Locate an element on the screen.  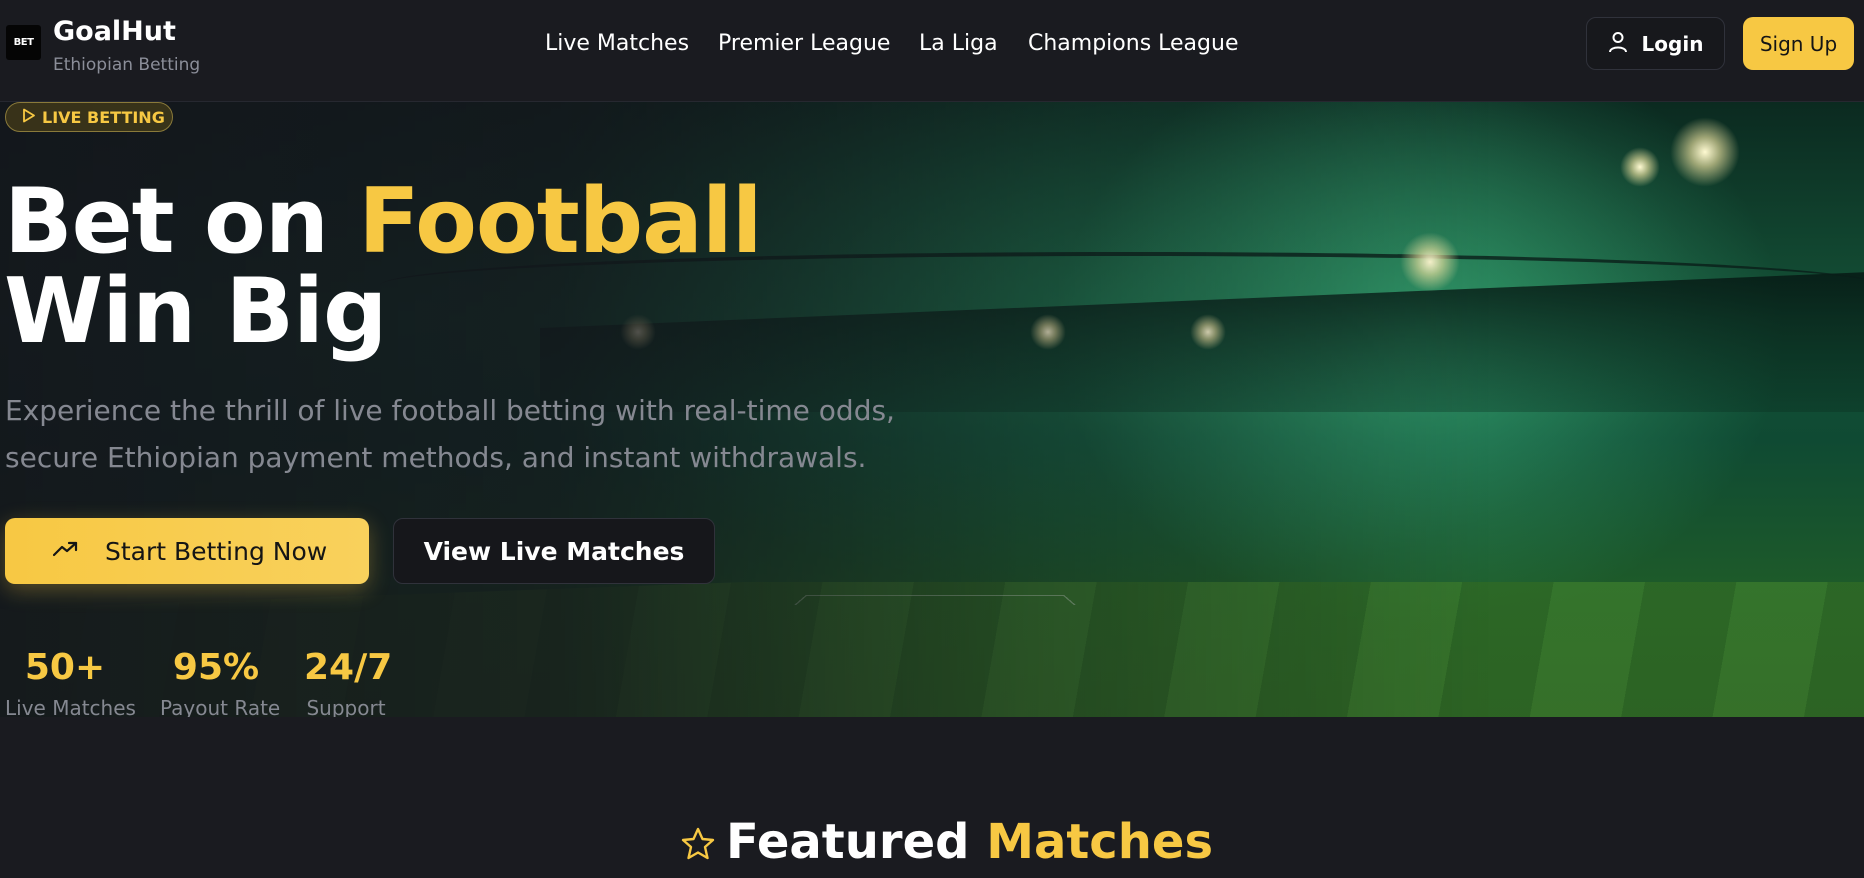
nav-champions-league: Champions League is located at coordinates (1133, 43).